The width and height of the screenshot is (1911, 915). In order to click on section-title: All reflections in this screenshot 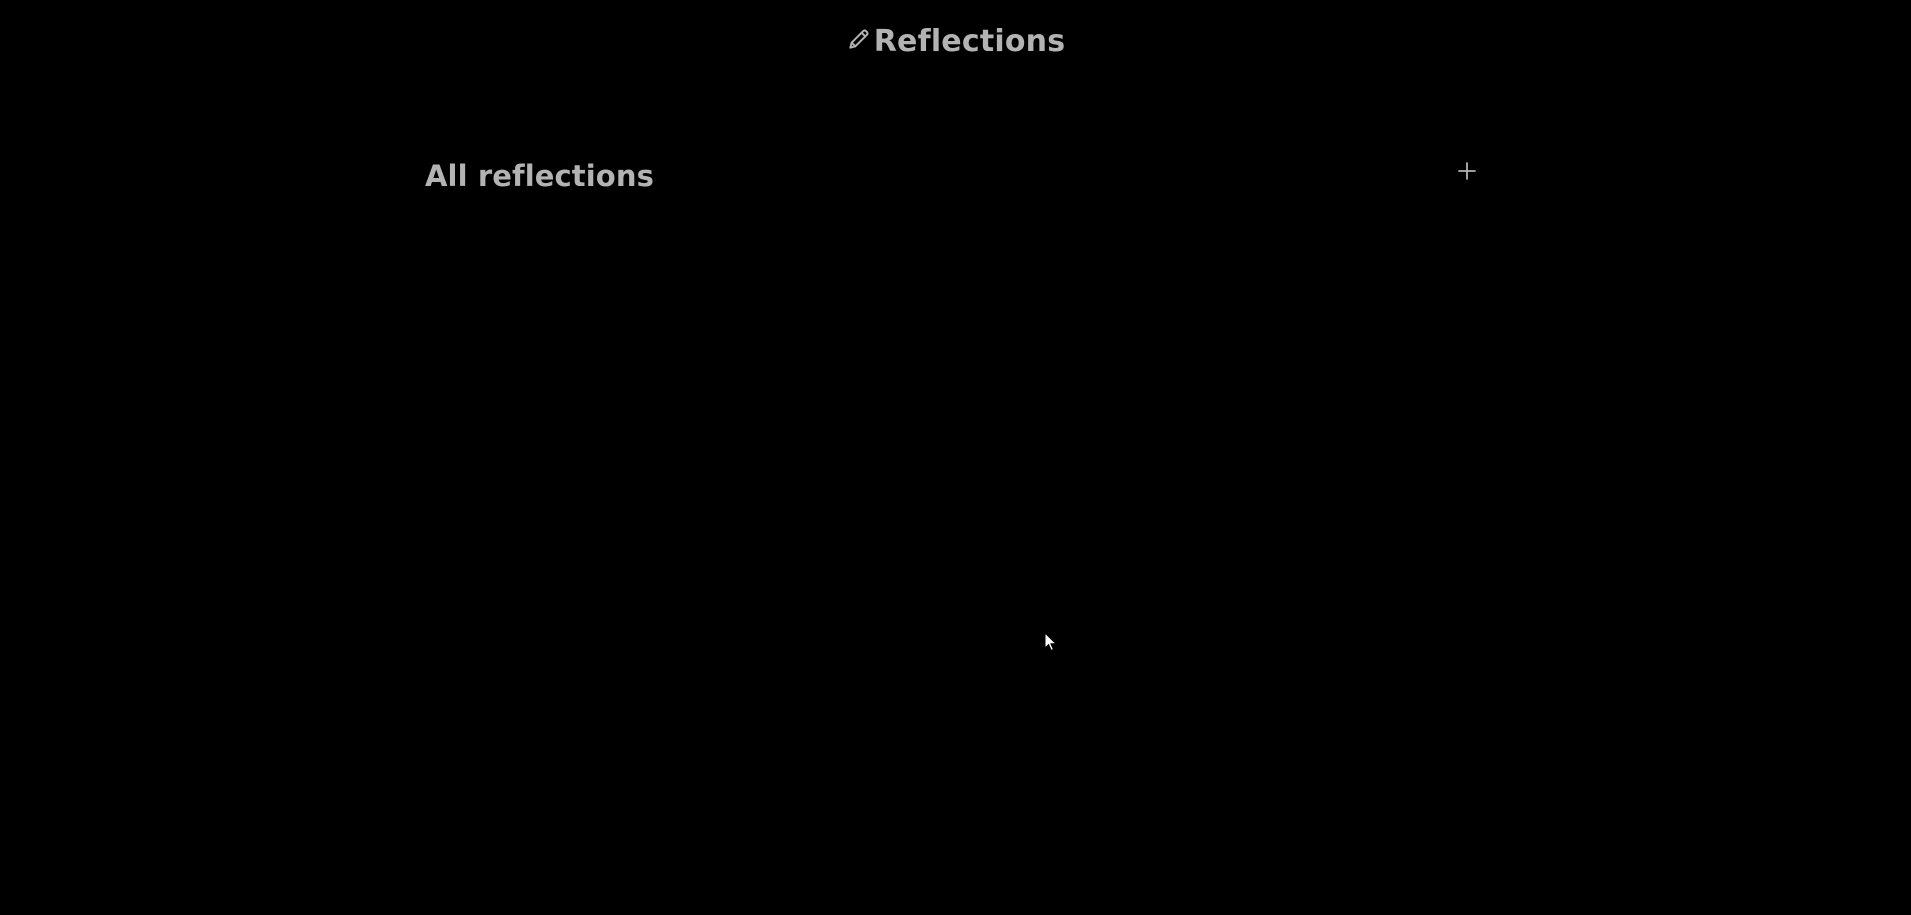, I will do `click(539, 176)`.